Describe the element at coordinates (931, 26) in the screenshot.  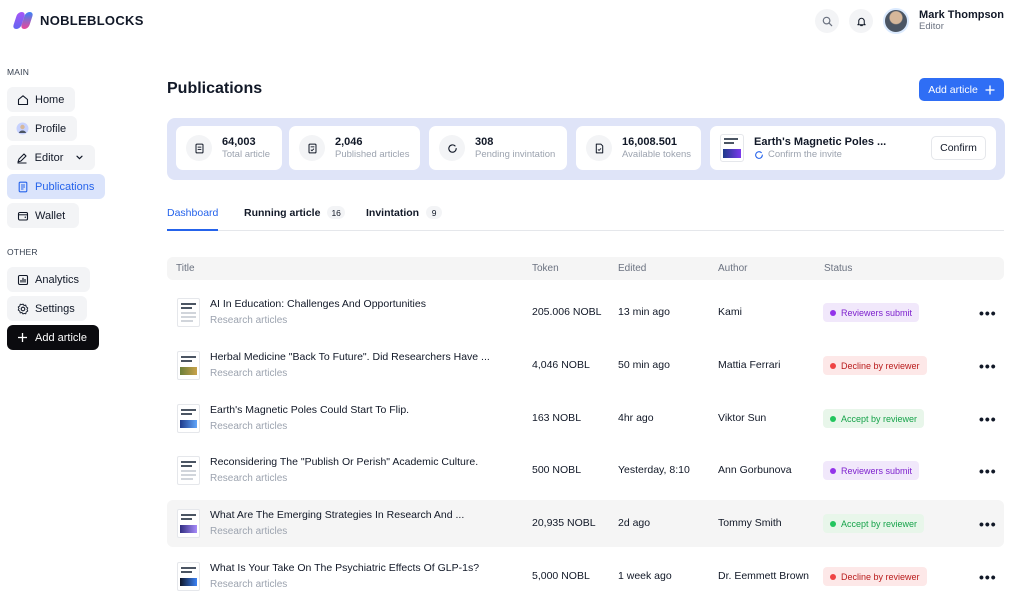
I see `user-role: Editor` at that location.